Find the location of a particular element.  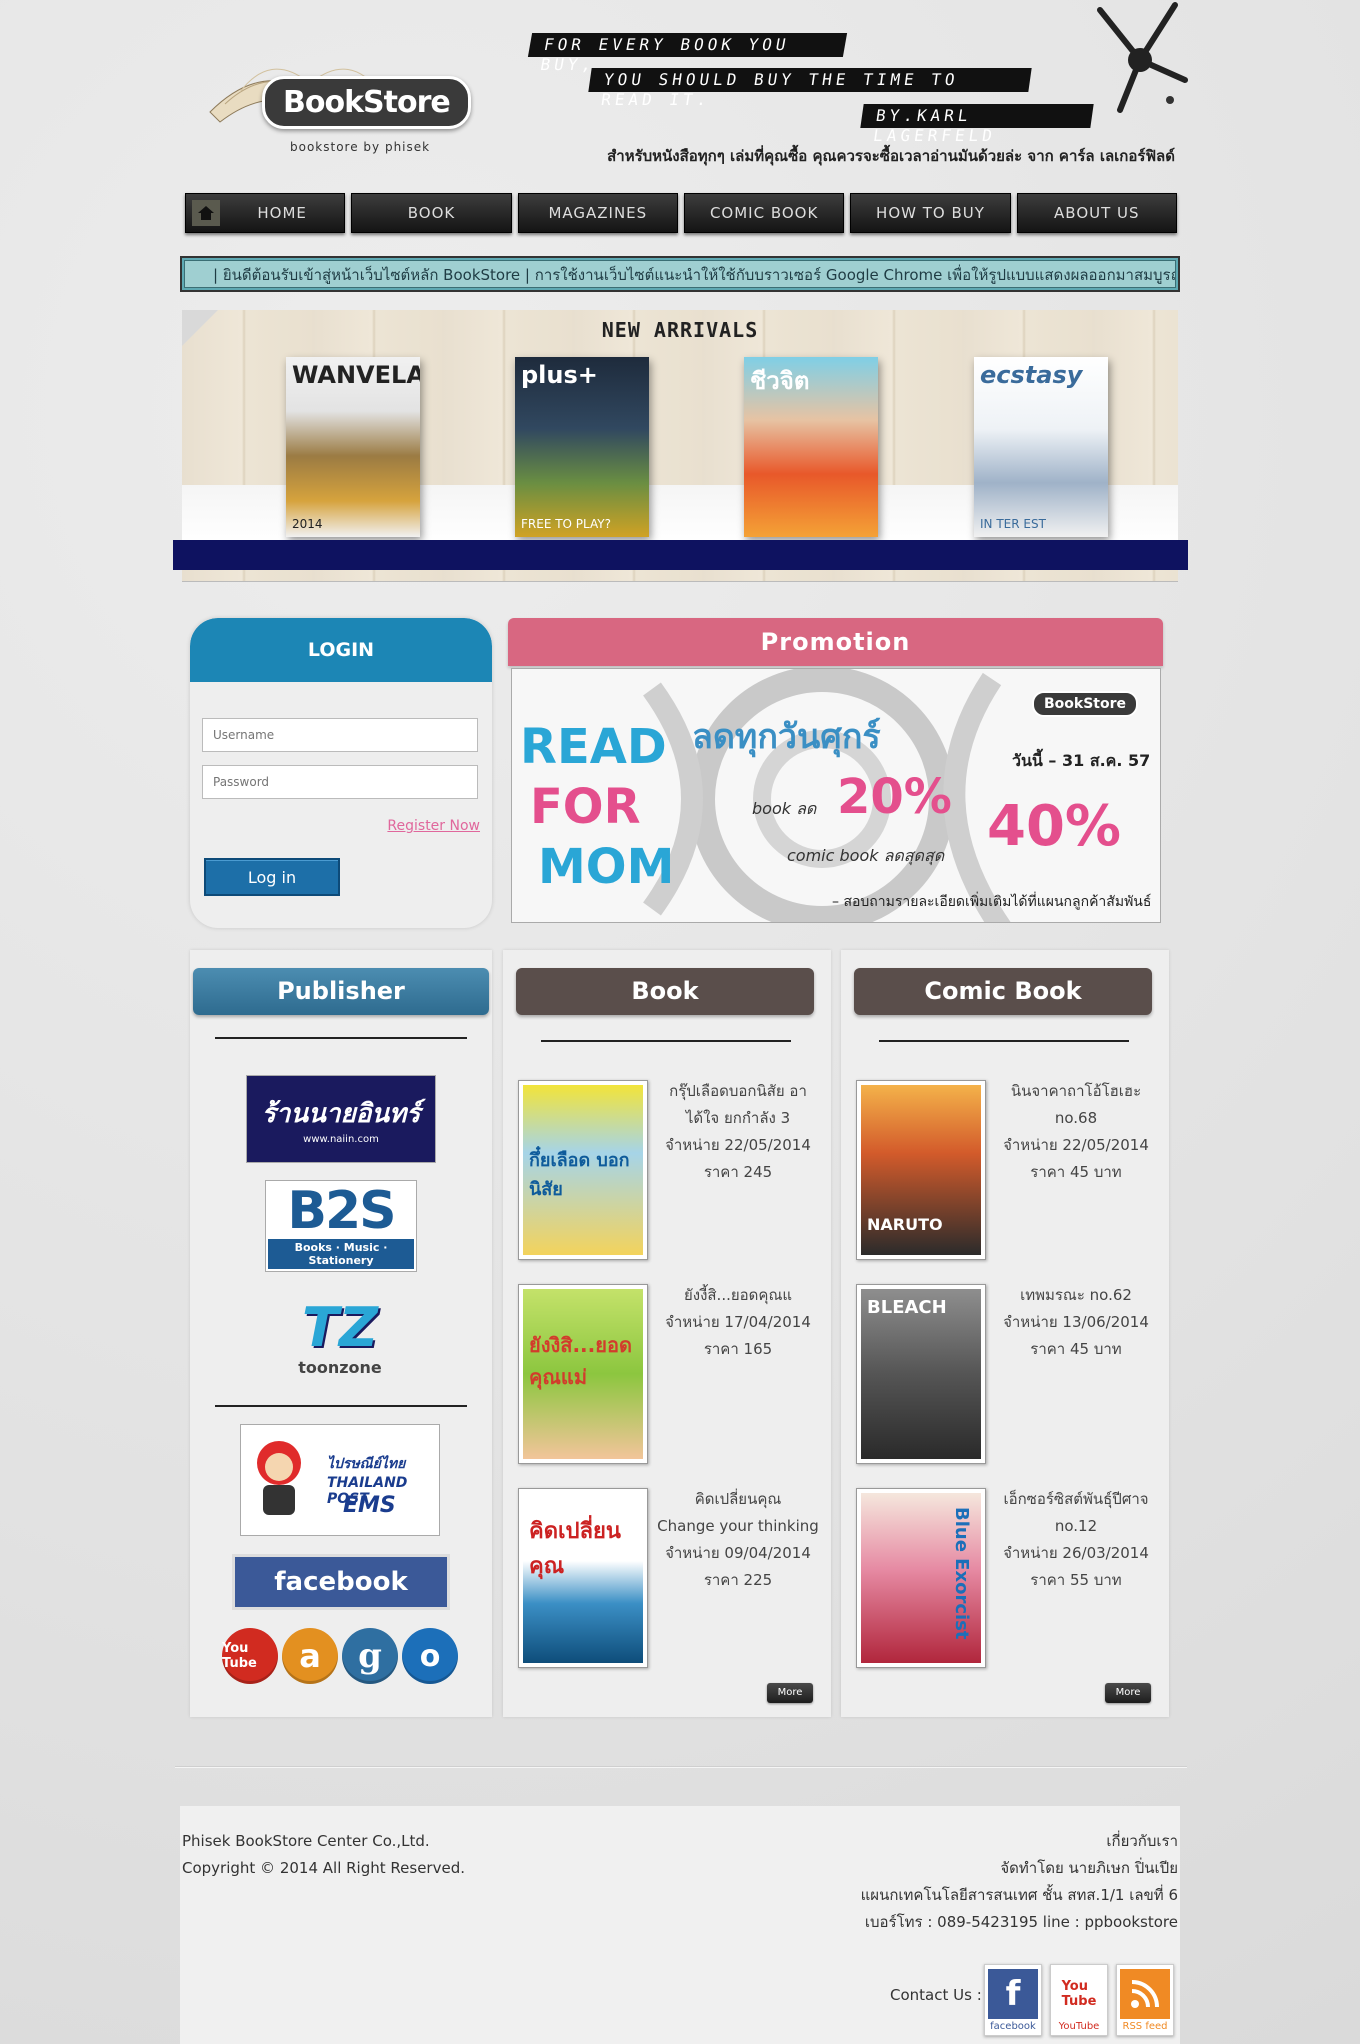

comic-line: no.68 is located at coordinates (1076, 1118).